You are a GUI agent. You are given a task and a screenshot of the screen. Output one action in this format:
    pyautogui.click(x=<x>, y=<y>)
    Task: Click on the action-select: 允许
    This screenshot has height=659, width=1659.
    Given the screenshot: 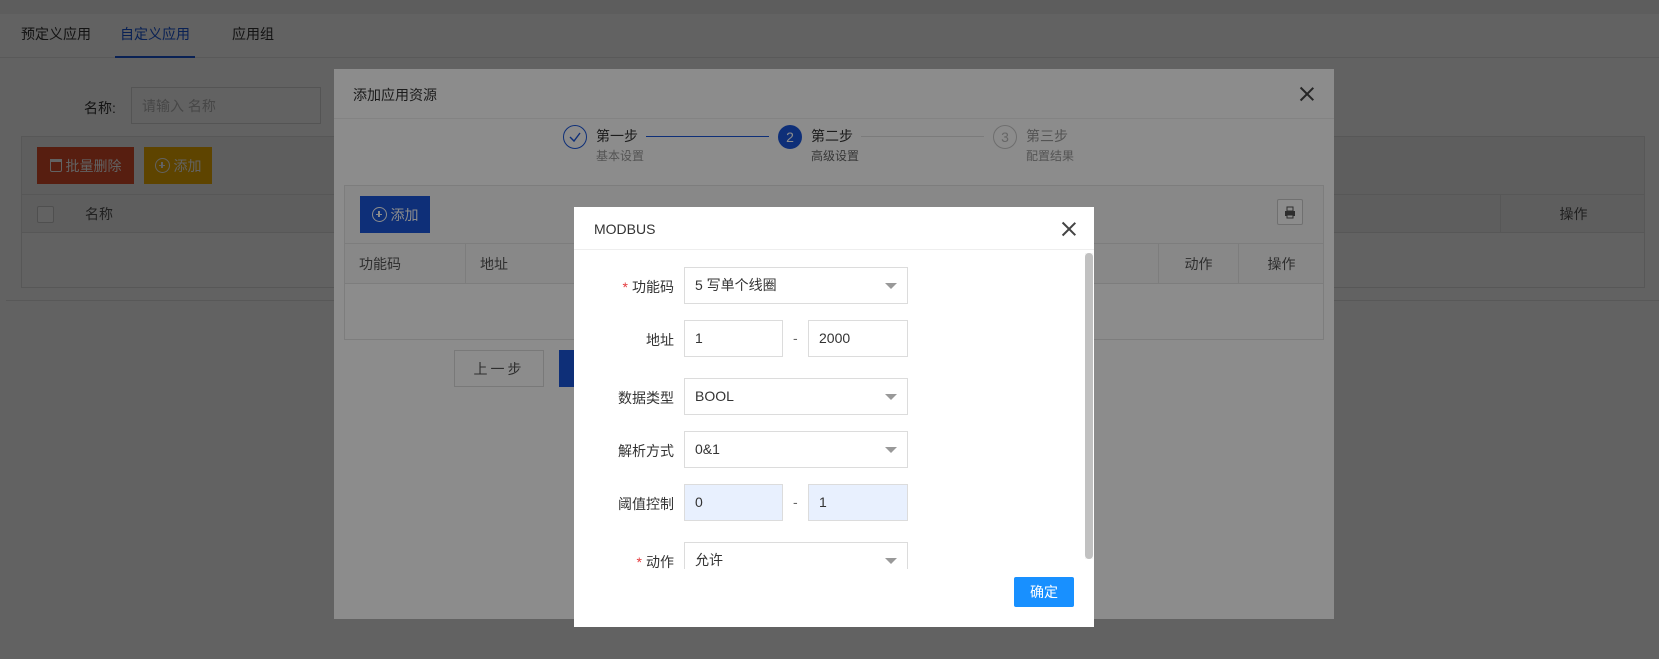 What is the action you would take?
    pyautogui.click(x=796, y=555)
    